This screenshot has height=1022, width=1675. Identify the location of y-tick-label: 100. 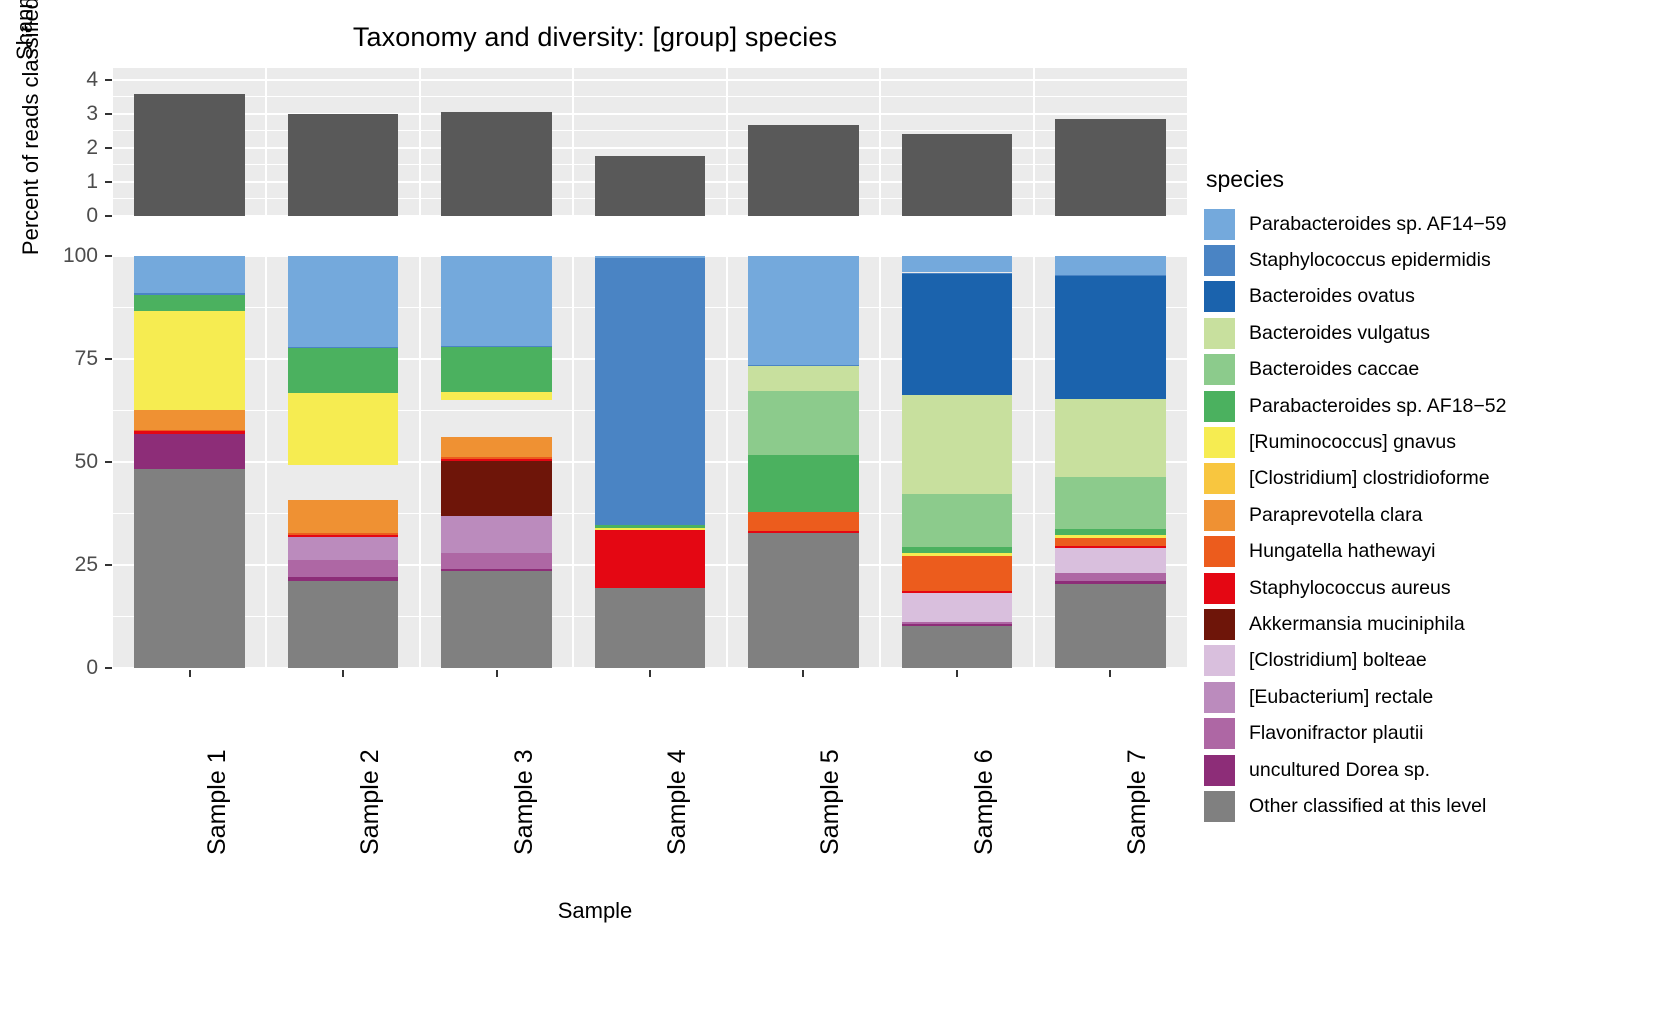
(80, 255).